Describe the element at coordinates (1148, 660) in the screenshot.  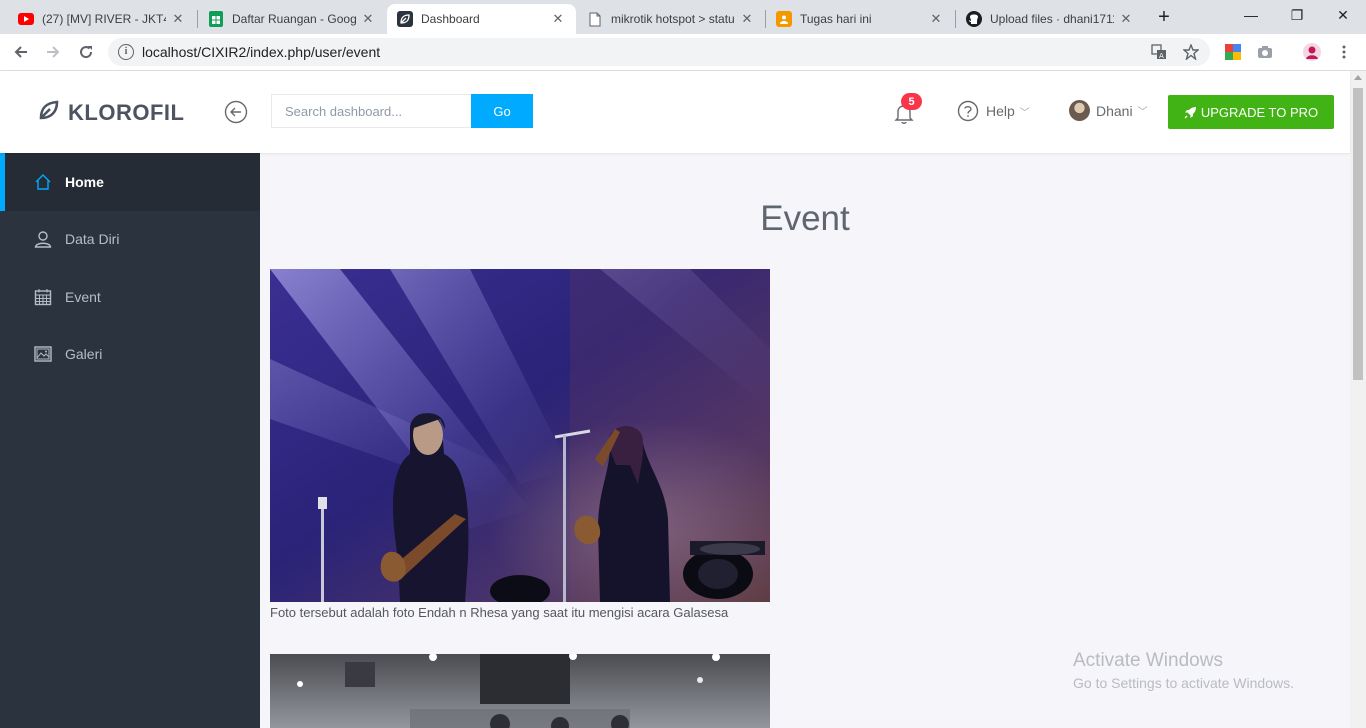
I see `watermark-title: Activate Windows` at that location.